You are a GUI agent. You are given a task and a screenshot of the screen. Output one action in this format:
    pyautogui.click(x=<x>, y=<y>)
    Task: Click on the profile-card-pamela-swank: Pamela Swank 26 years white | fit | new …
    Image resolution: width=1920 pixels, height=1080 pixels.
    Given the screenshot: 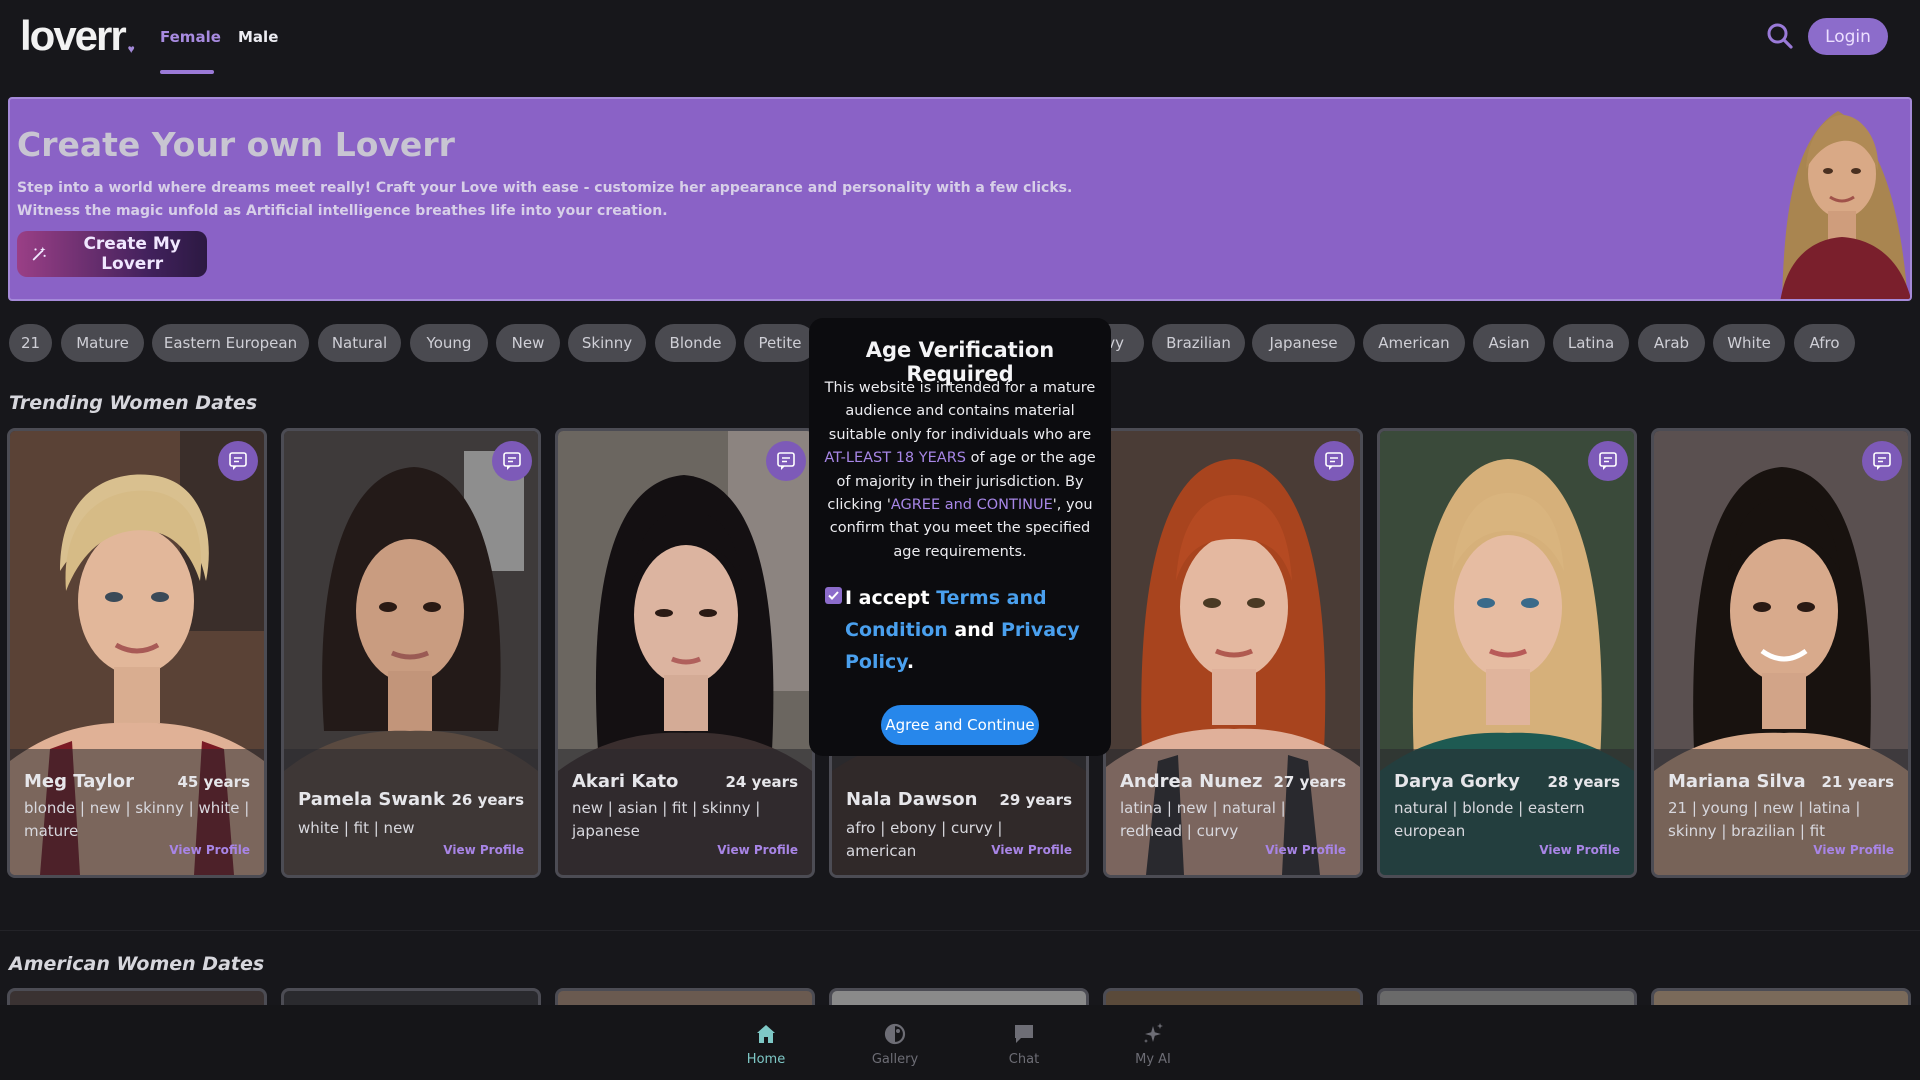 What is the action you would take?
    pyautogui.click(x=411, y=653)
    